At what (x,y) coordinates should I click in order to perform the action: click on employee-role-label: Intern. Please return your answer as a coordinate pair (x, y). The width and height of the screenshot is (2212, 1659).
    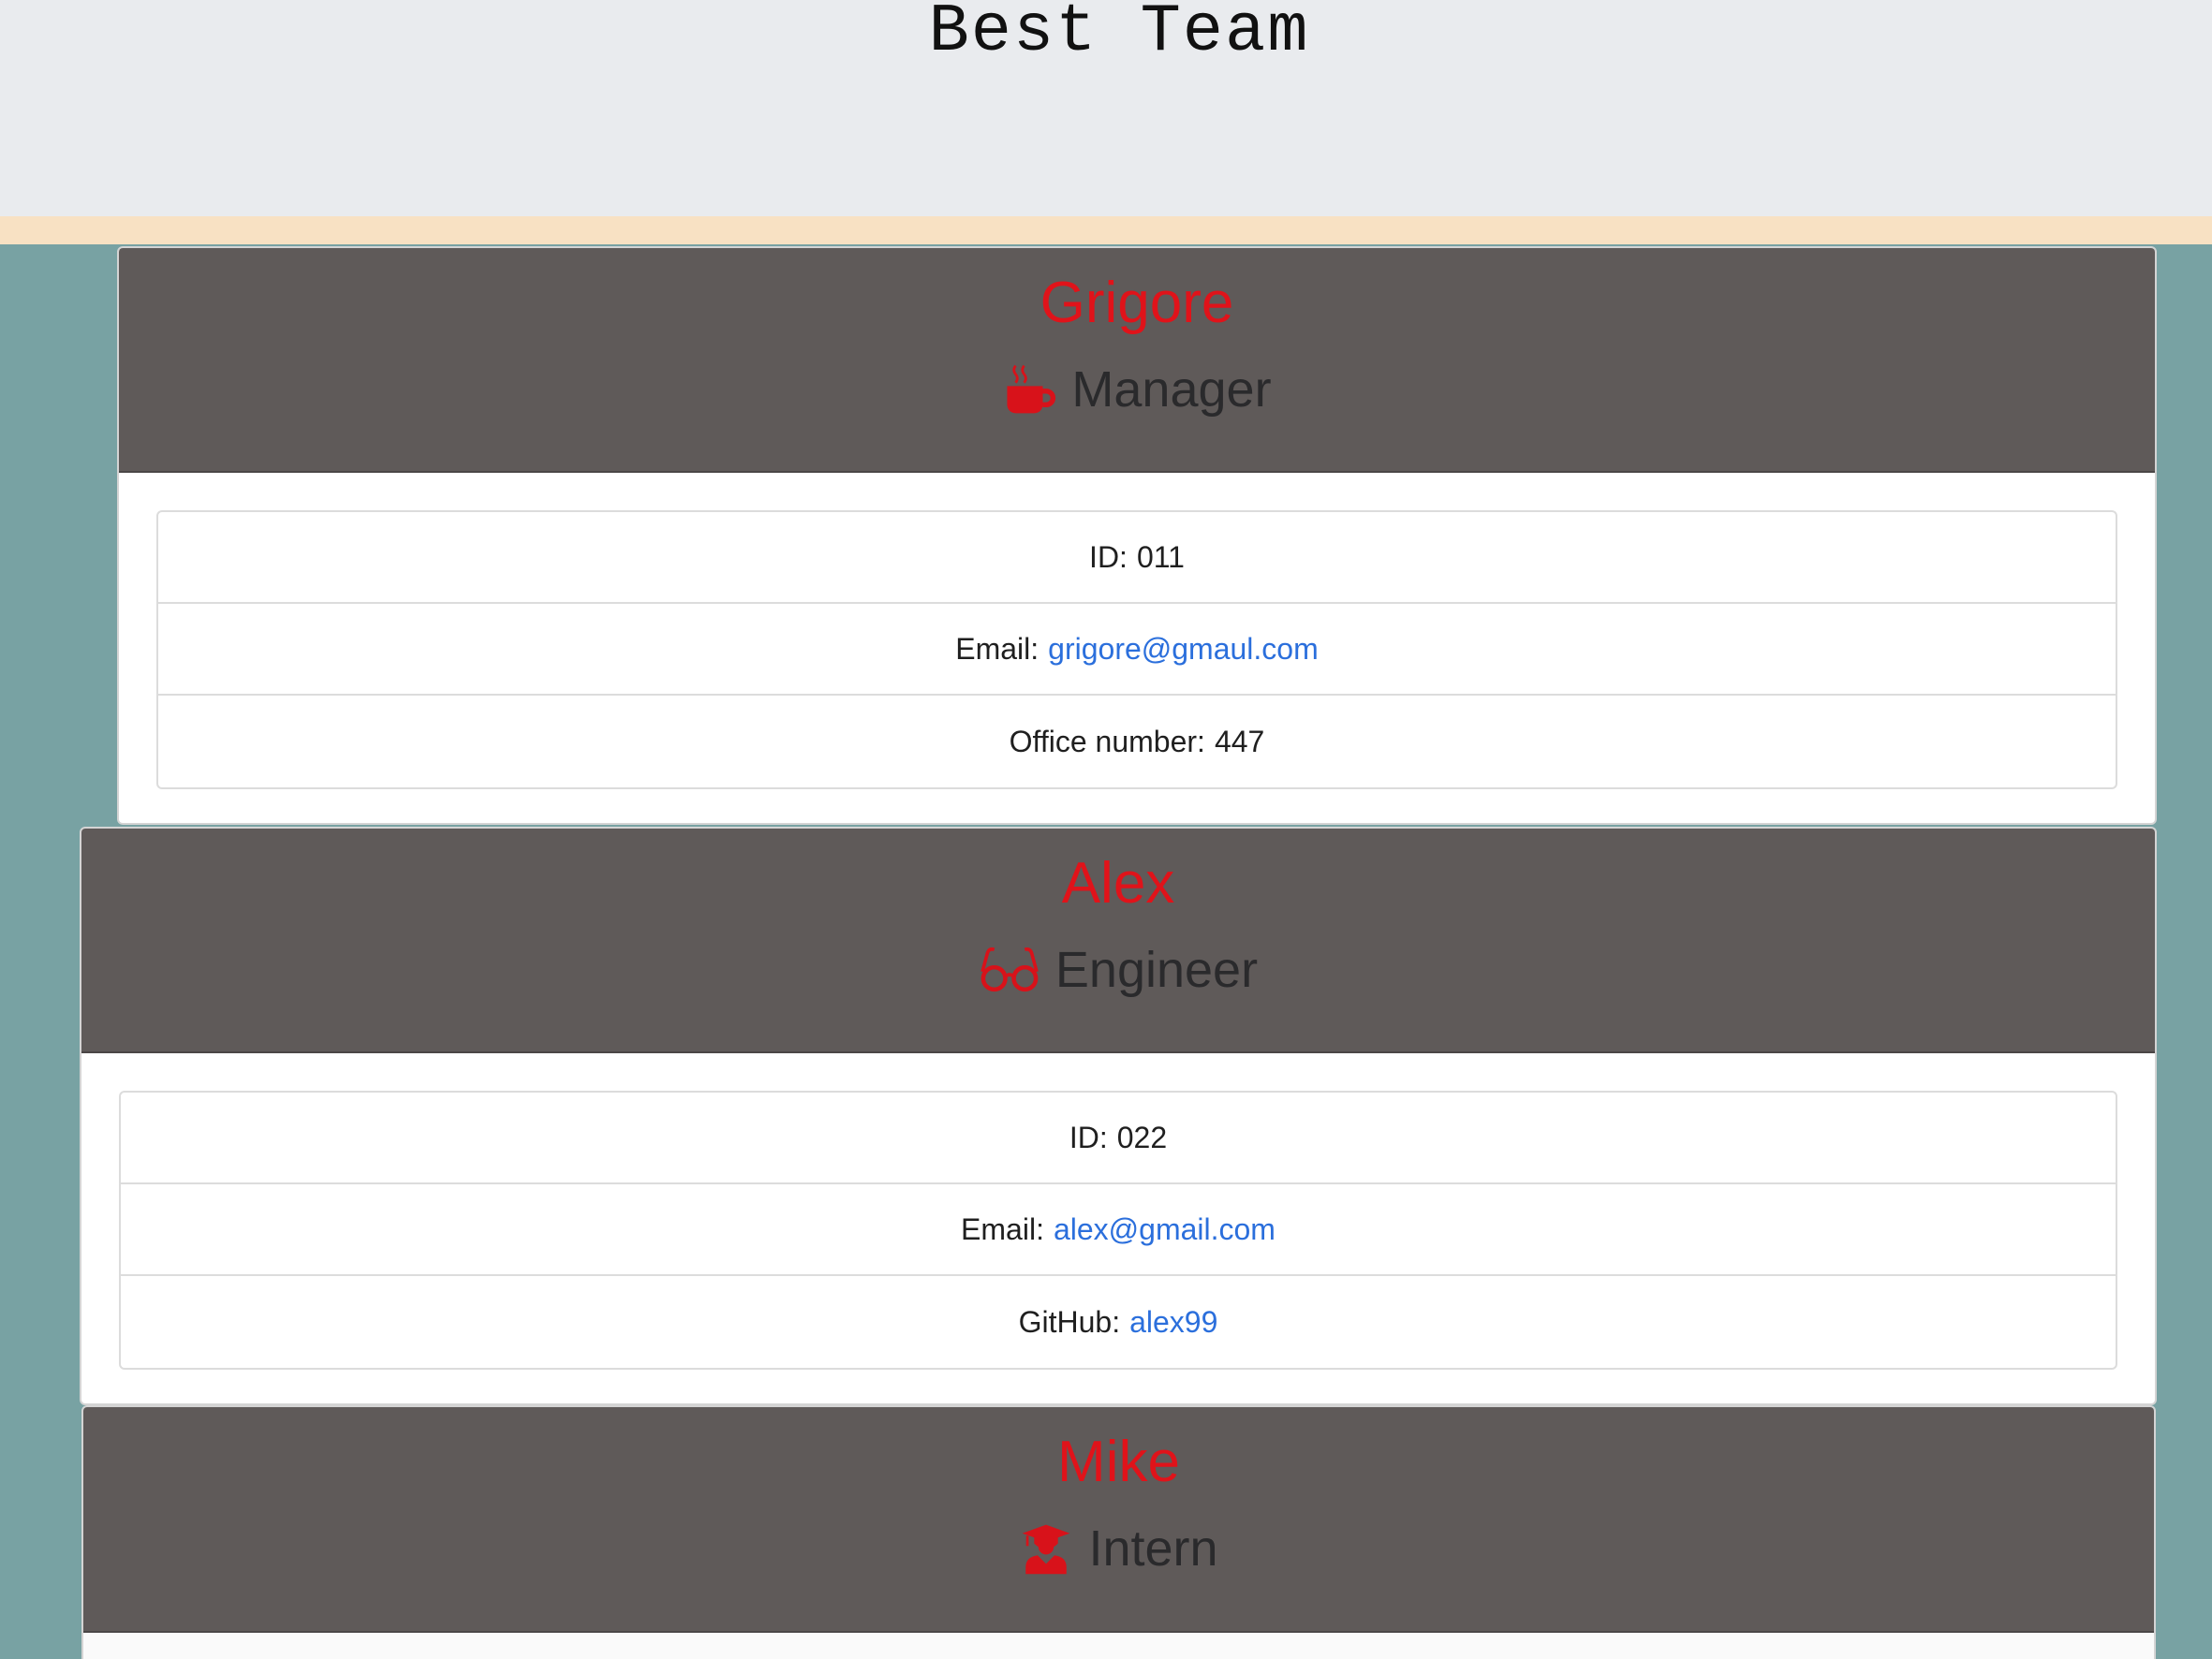
    Looking at the image, I should click on (1153, 1548).